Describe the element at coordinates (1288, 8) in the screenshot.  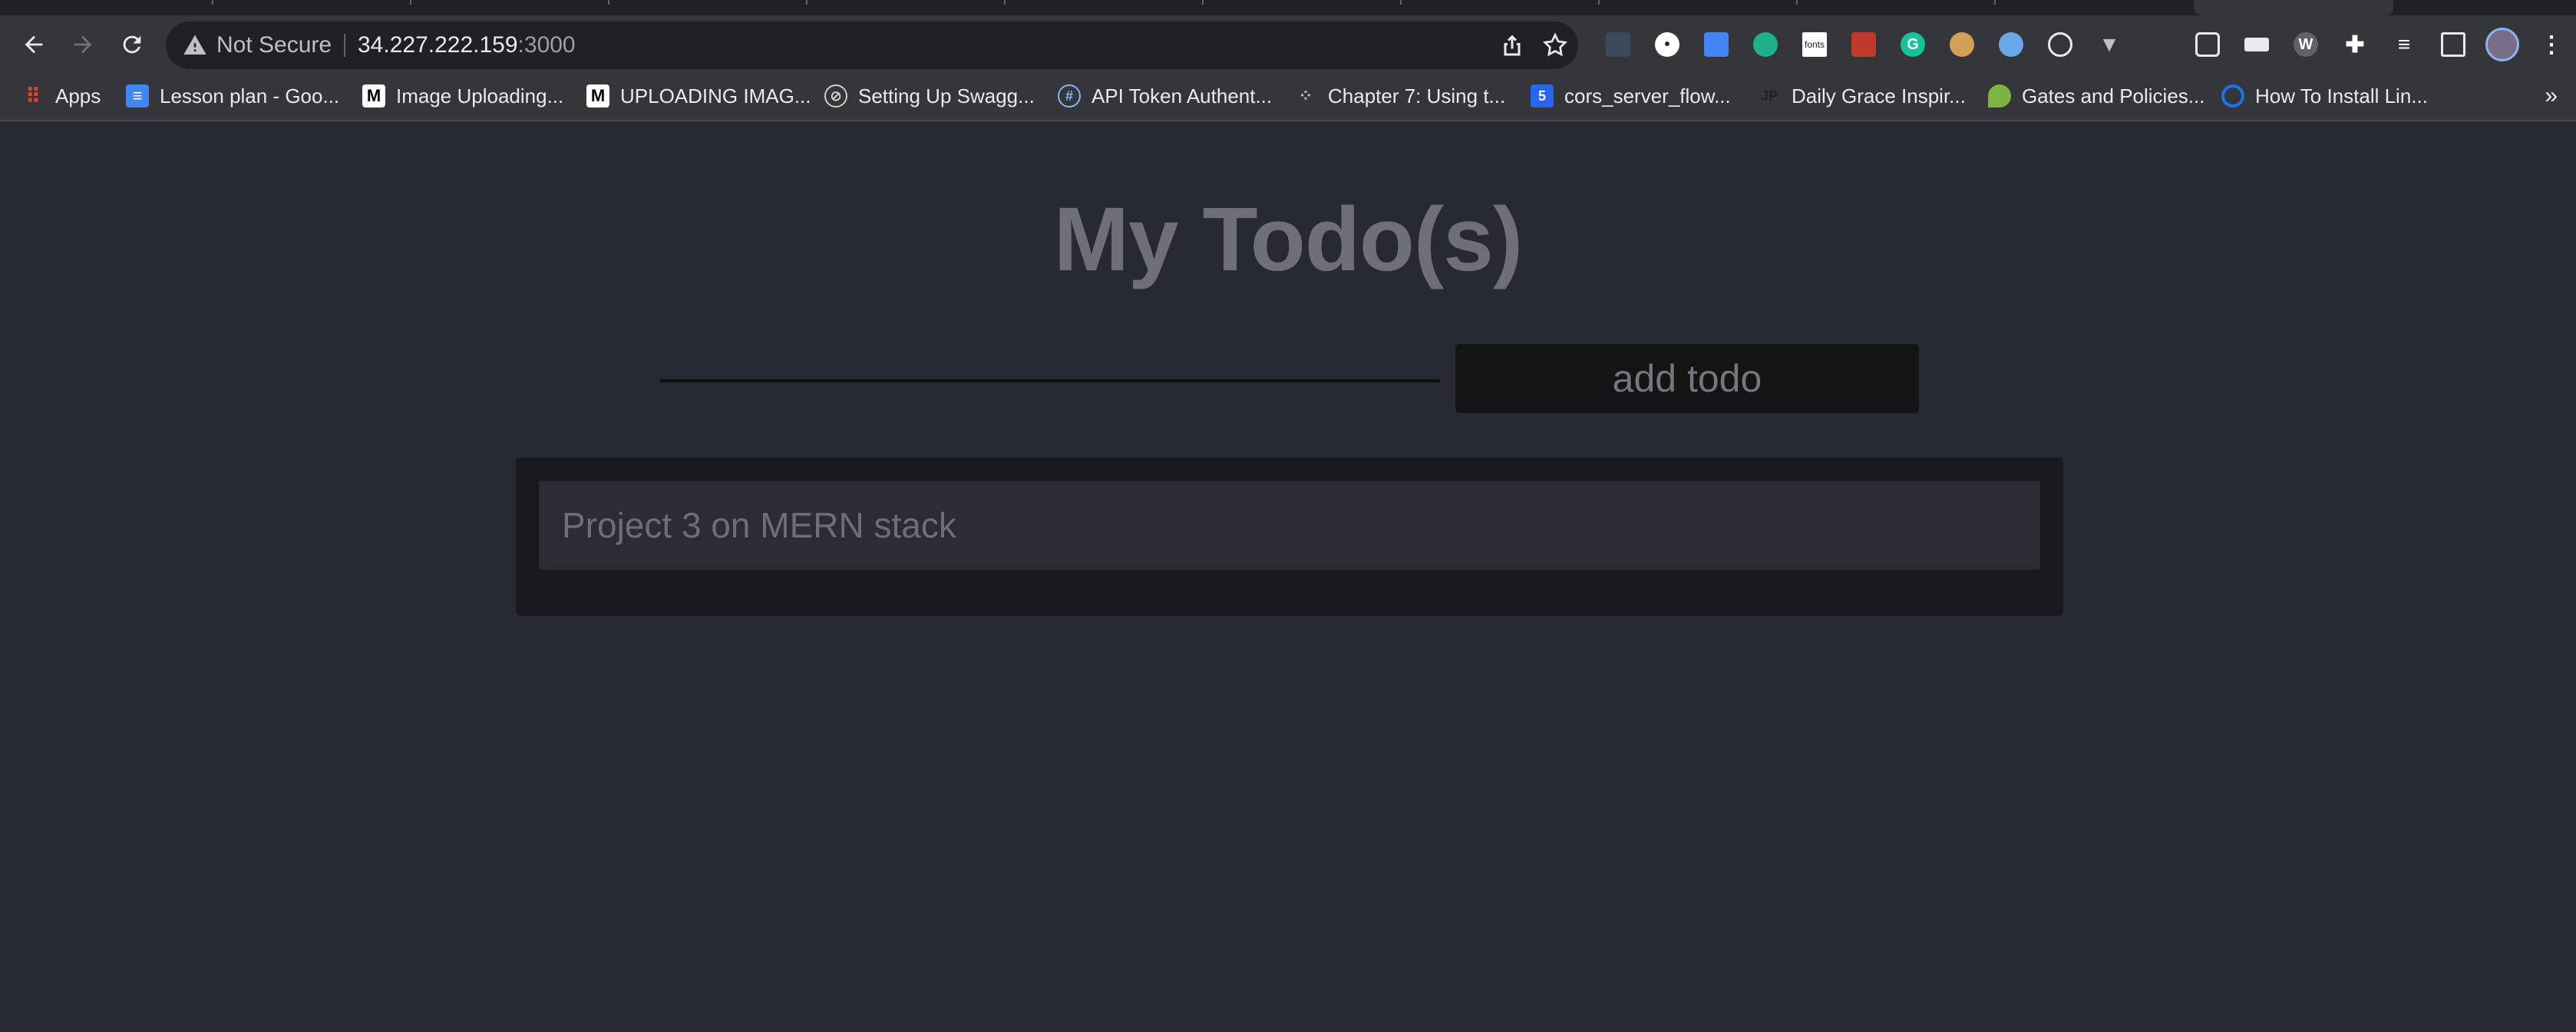
I see `tab-strip` at that location.